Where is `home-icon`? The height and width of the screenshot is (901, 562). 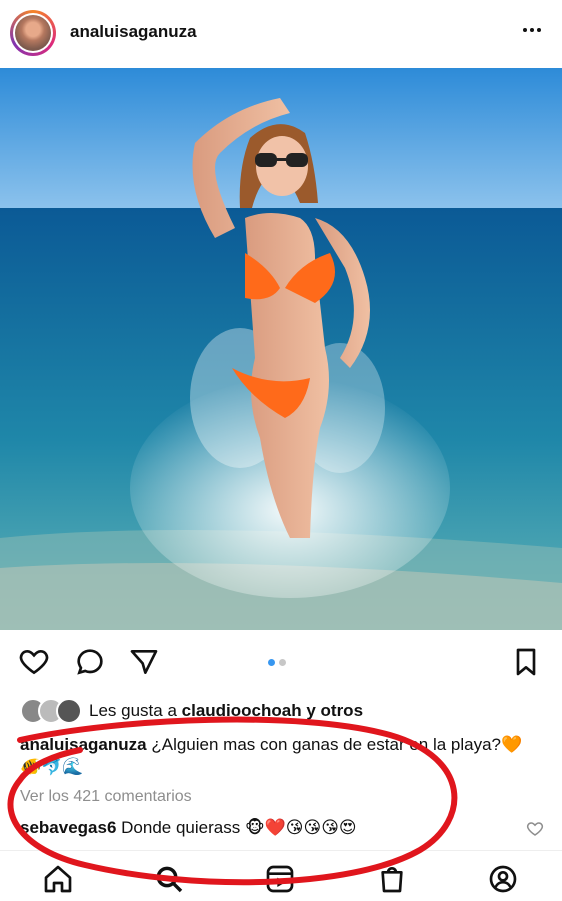 home-icon is located at coordinates (58, 879).